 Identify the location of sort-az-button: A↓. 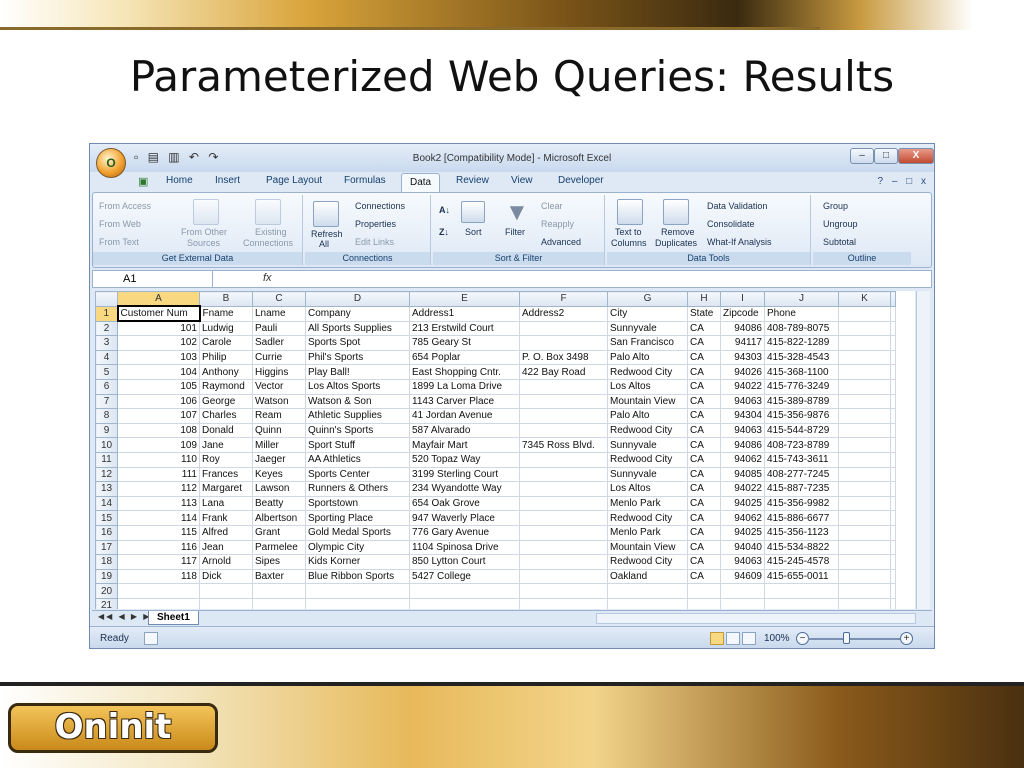
(444, 210).